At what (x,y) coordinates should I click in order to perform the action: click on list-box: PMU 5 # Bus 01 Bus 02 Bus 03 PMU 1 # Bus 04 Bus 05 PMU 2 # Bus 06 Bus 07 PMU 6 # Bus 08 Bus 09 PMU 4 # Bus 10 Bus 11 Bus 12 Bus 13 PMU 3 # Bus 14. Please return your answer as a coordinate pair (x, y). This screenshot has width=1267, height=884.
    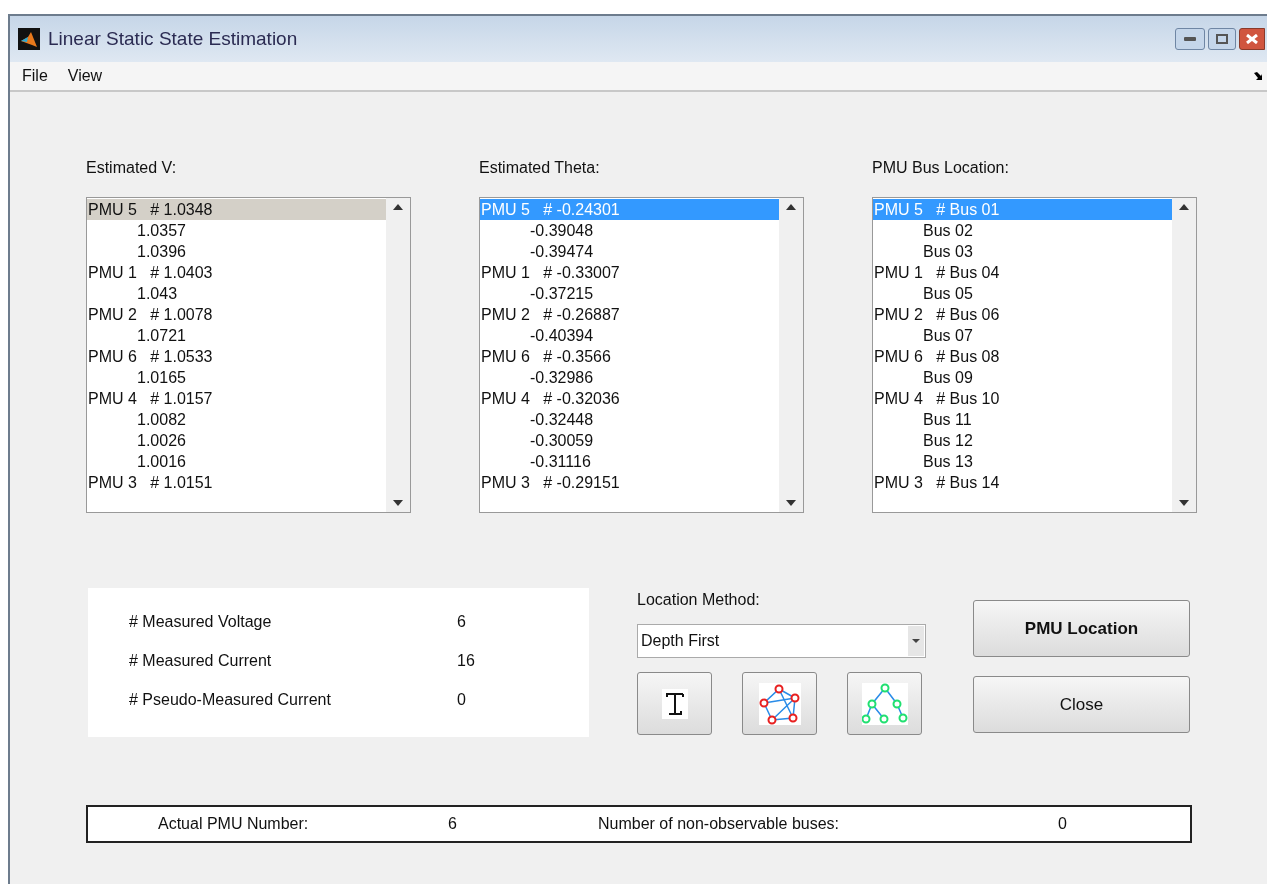
    Looking at the image, I should click on (1034, 355).